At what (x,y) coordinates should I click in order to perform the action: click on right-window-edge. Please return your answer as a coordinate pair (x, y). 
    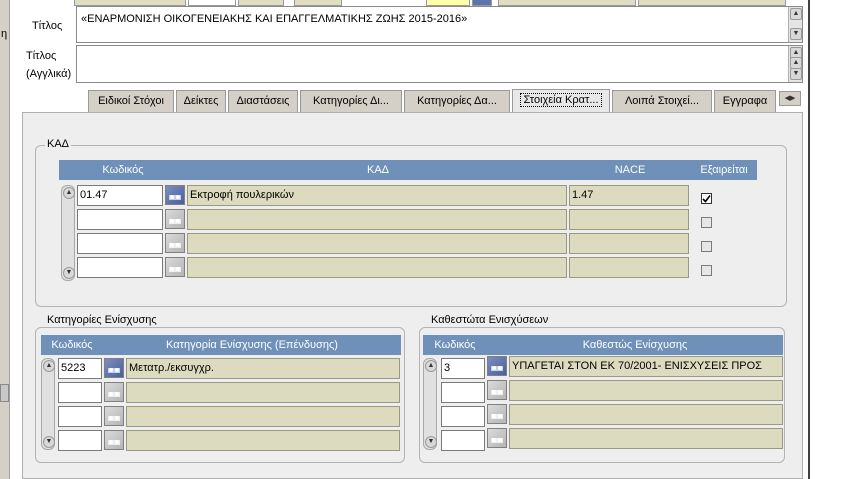
    Looking at the image, I should click on (826, 239).